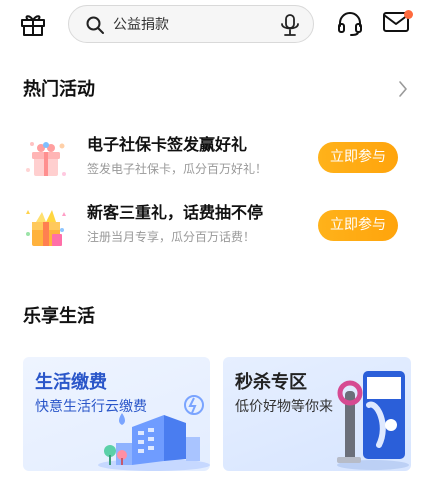 The height and width of the screenshot is (479, 434). I want to click on mail-icon, so click(398, 23).